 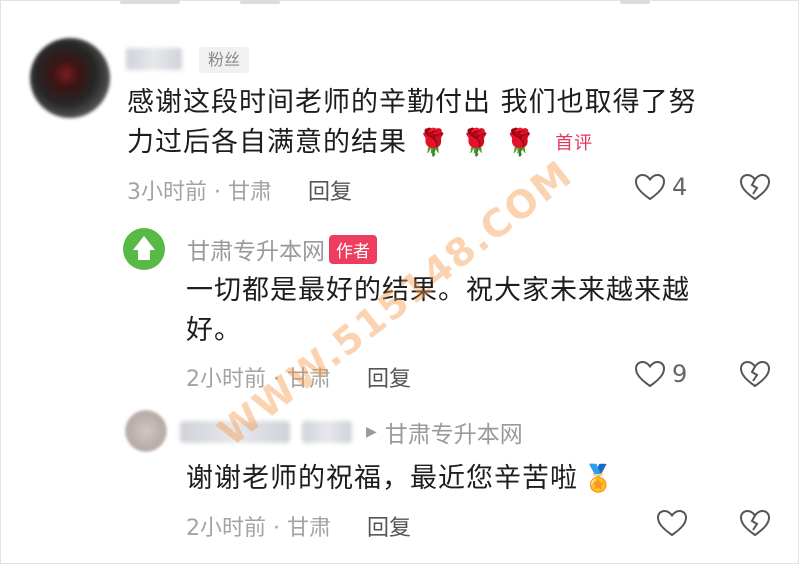 I want to click on author-name: 甘肃专升本网, so click(x=256, y=249).